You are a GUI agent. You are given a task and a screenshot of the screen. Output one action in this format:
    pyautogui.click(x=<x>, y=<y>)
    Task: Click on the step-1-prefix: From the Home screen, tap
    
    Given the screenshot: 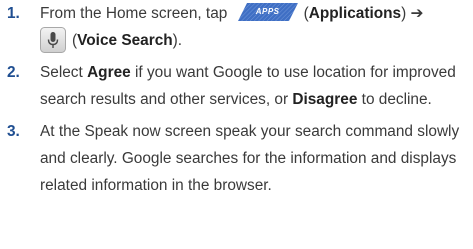 What is the action you would take?
    pyautogui.click(x=134, y=13)
    